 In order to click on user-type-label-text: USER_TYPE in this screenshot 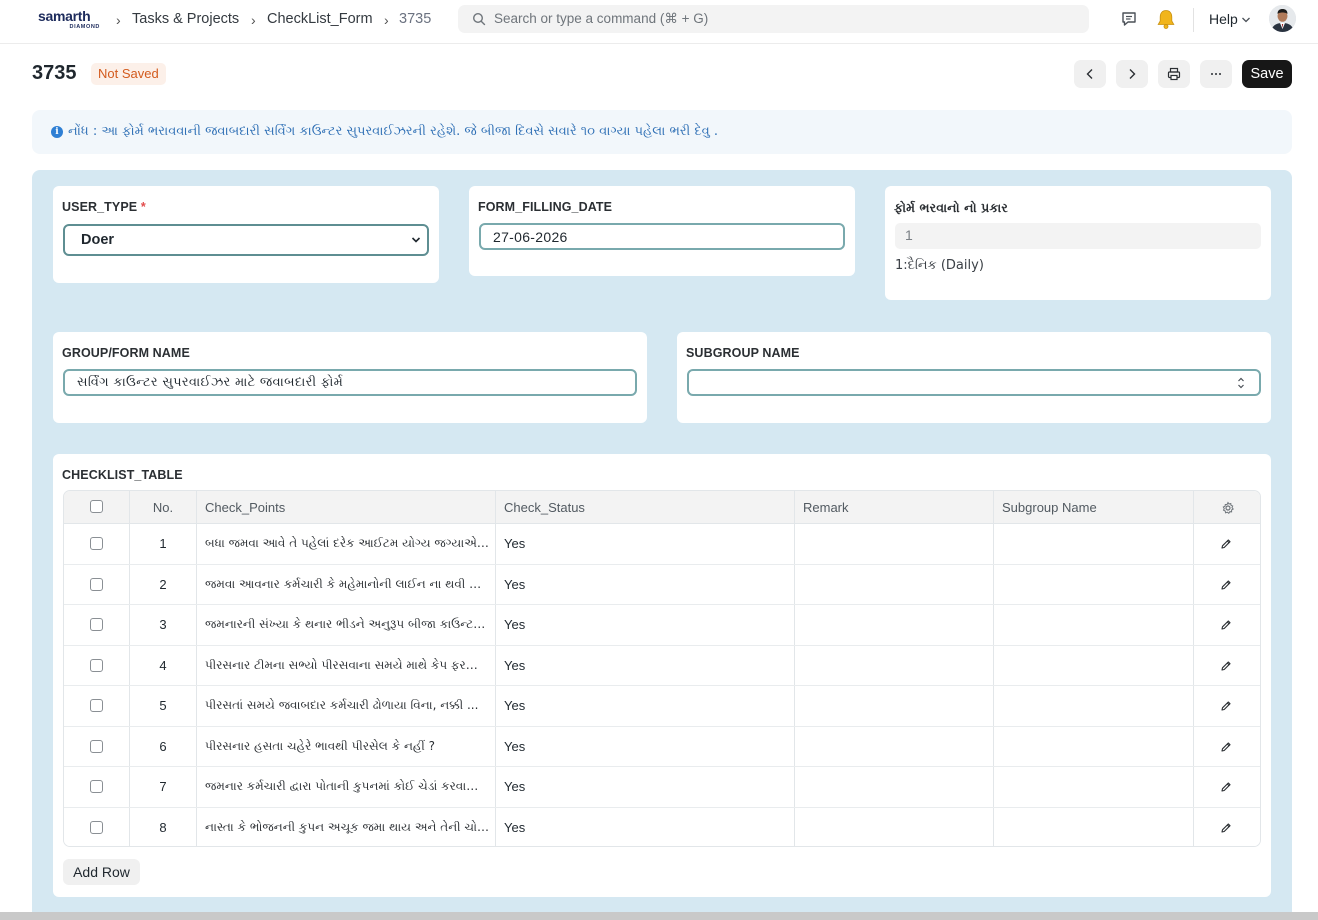, I will do `click(100, 207)`.